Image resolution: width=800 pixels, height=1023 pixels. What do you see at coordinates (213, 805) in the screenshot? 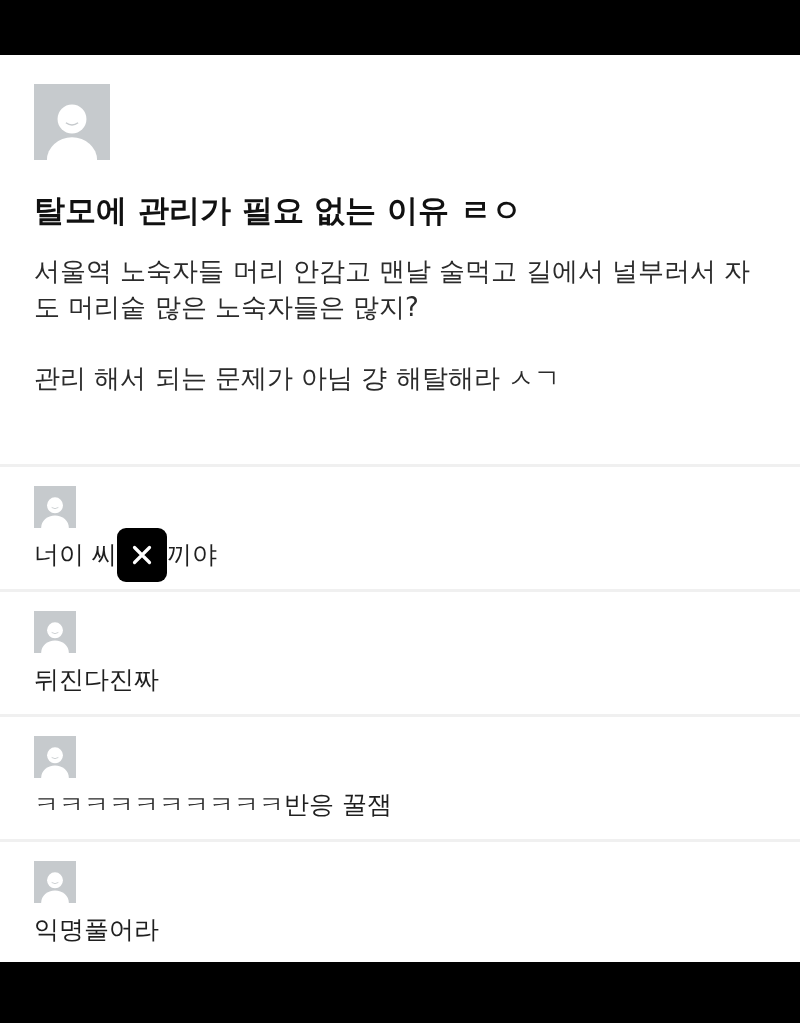
I see `comment-text: ㅋㅋㅋㅋㅋㅋㅋㅋㅋㅋ반응 꿀잼` at bounding box center [213, 805].